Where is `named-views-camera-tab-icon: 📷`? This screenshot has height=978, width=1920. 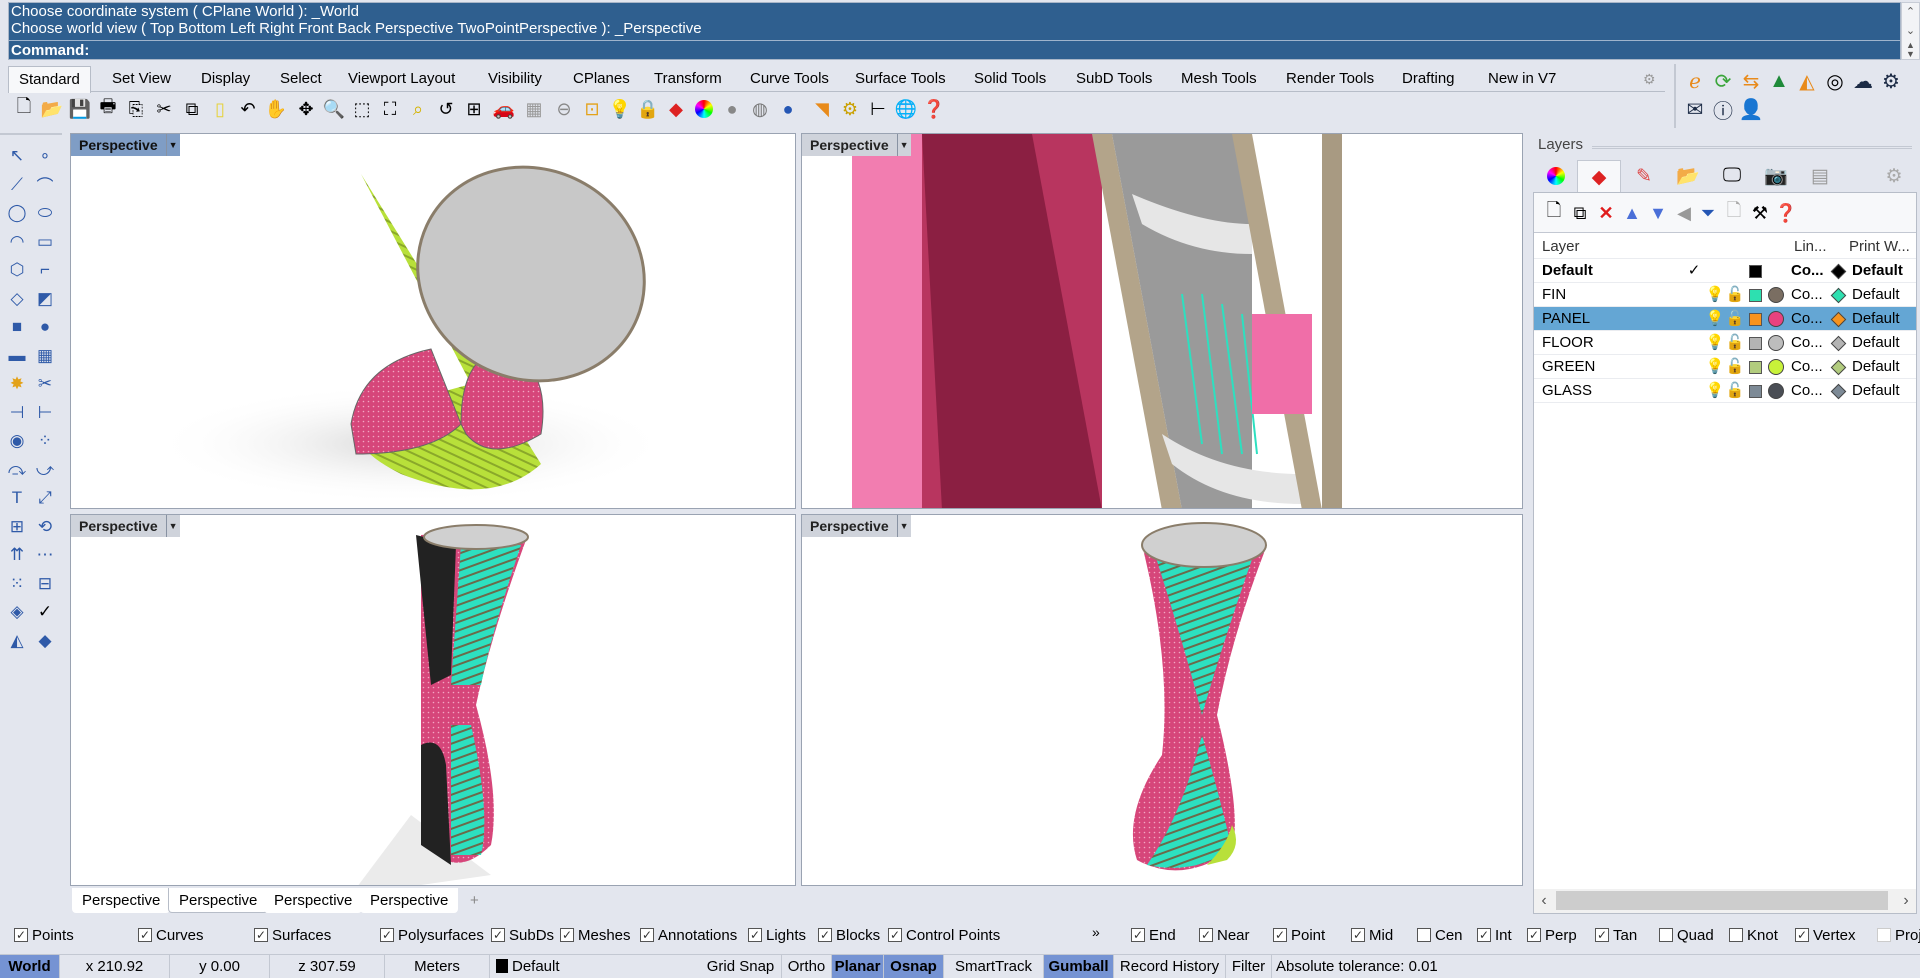
named-views-camera-tab-icon: 📷 is located at coordinates (1776, 176).